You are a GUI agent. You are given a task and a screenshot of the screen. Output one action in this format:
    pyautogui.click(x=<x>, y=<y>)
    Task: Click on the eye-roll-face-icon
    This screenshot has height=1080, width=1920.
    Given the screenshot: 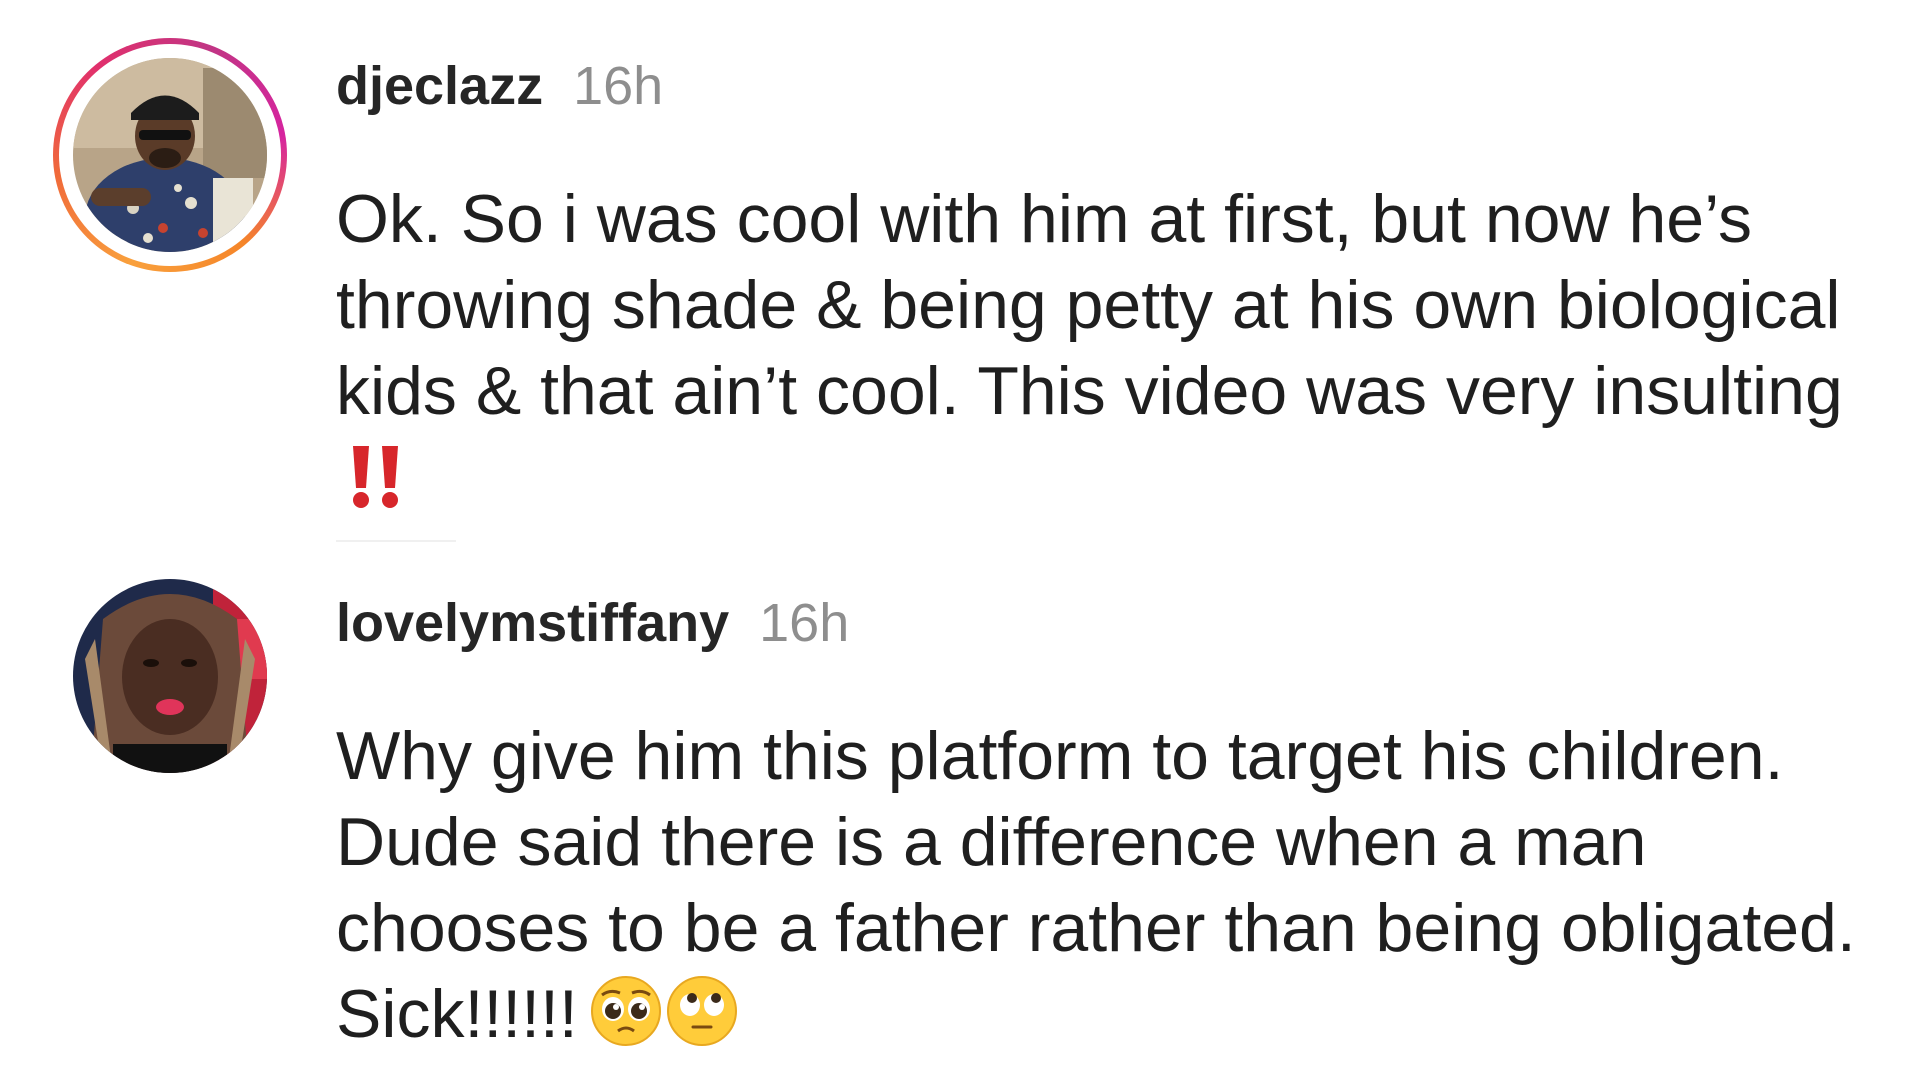 What is the action you would take?
    pyautogui.click(x=702, y=1011)
    